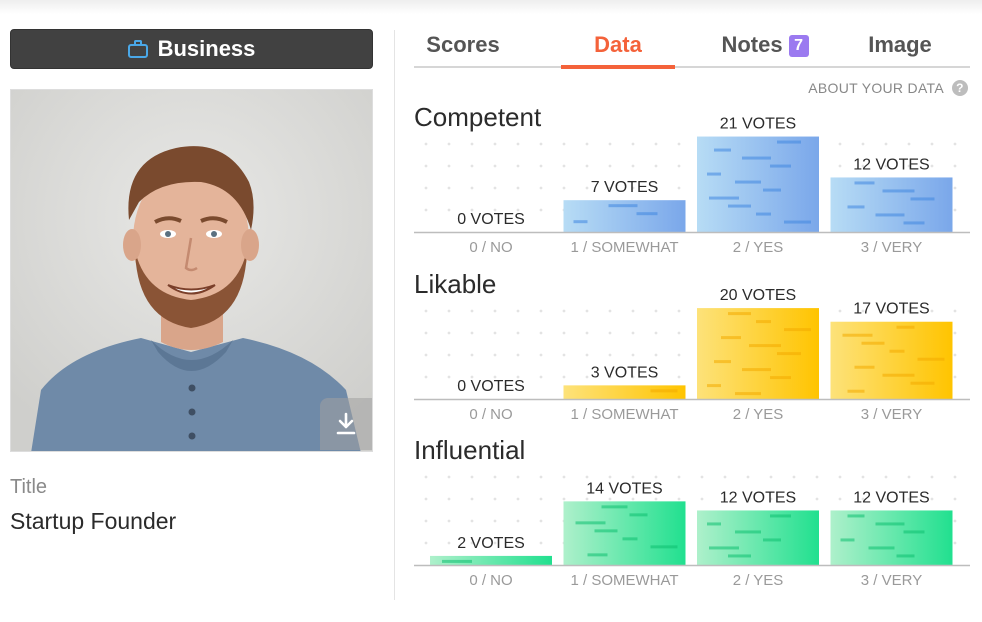  What do you see at coordinates (137, 49) in the screenshot?
I see `briefcase-icon` at bounding box center [137, 49].